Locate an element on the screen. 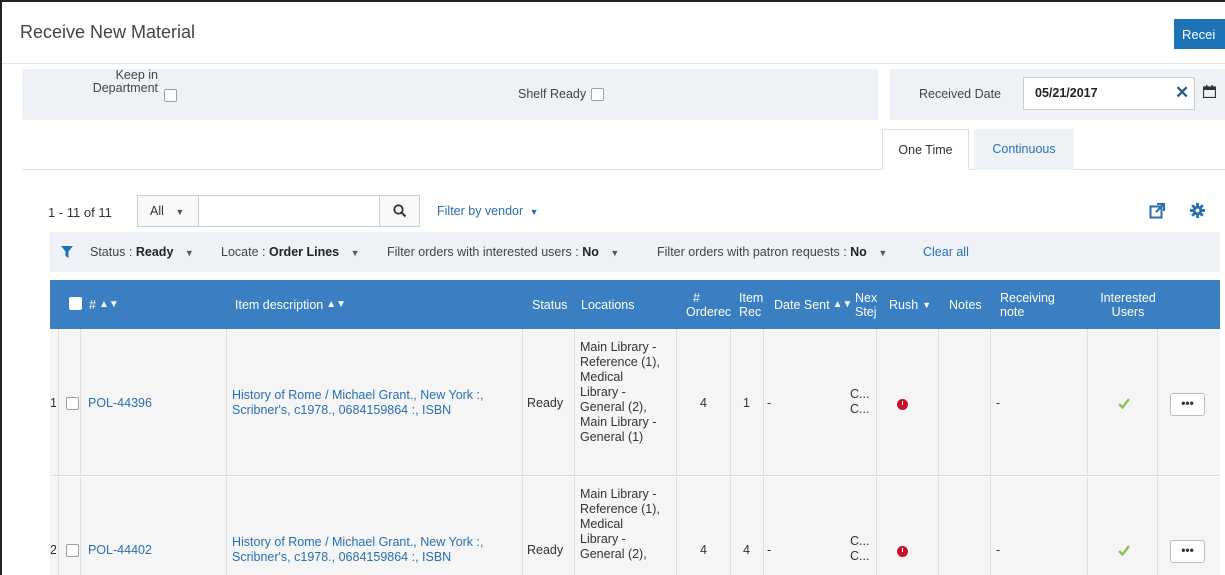 The width and height of the screenshot is (1225, 575). locate-filter-value: Order Lines is located at coordinates (304, 252).